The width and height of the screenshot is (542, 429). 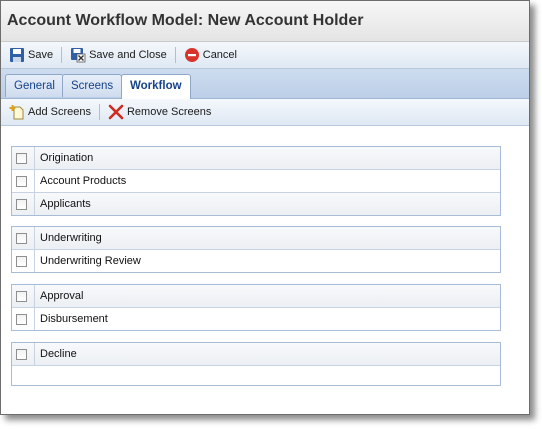 I want to click on workflow-group: Approval Disbursement, so click(x=256, y=307).